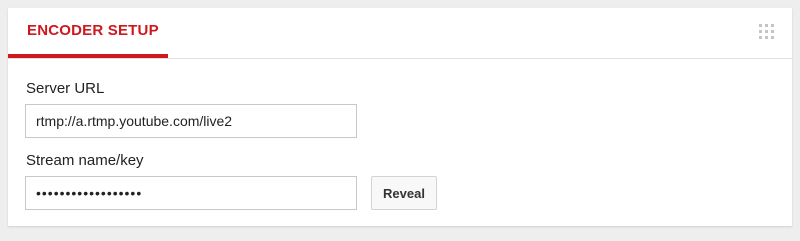 The width and height of the screenshot is (800, 241). Describe the element at coordinates (767, 32) in the screenshot. I see `grip-dots-icon` at that location.